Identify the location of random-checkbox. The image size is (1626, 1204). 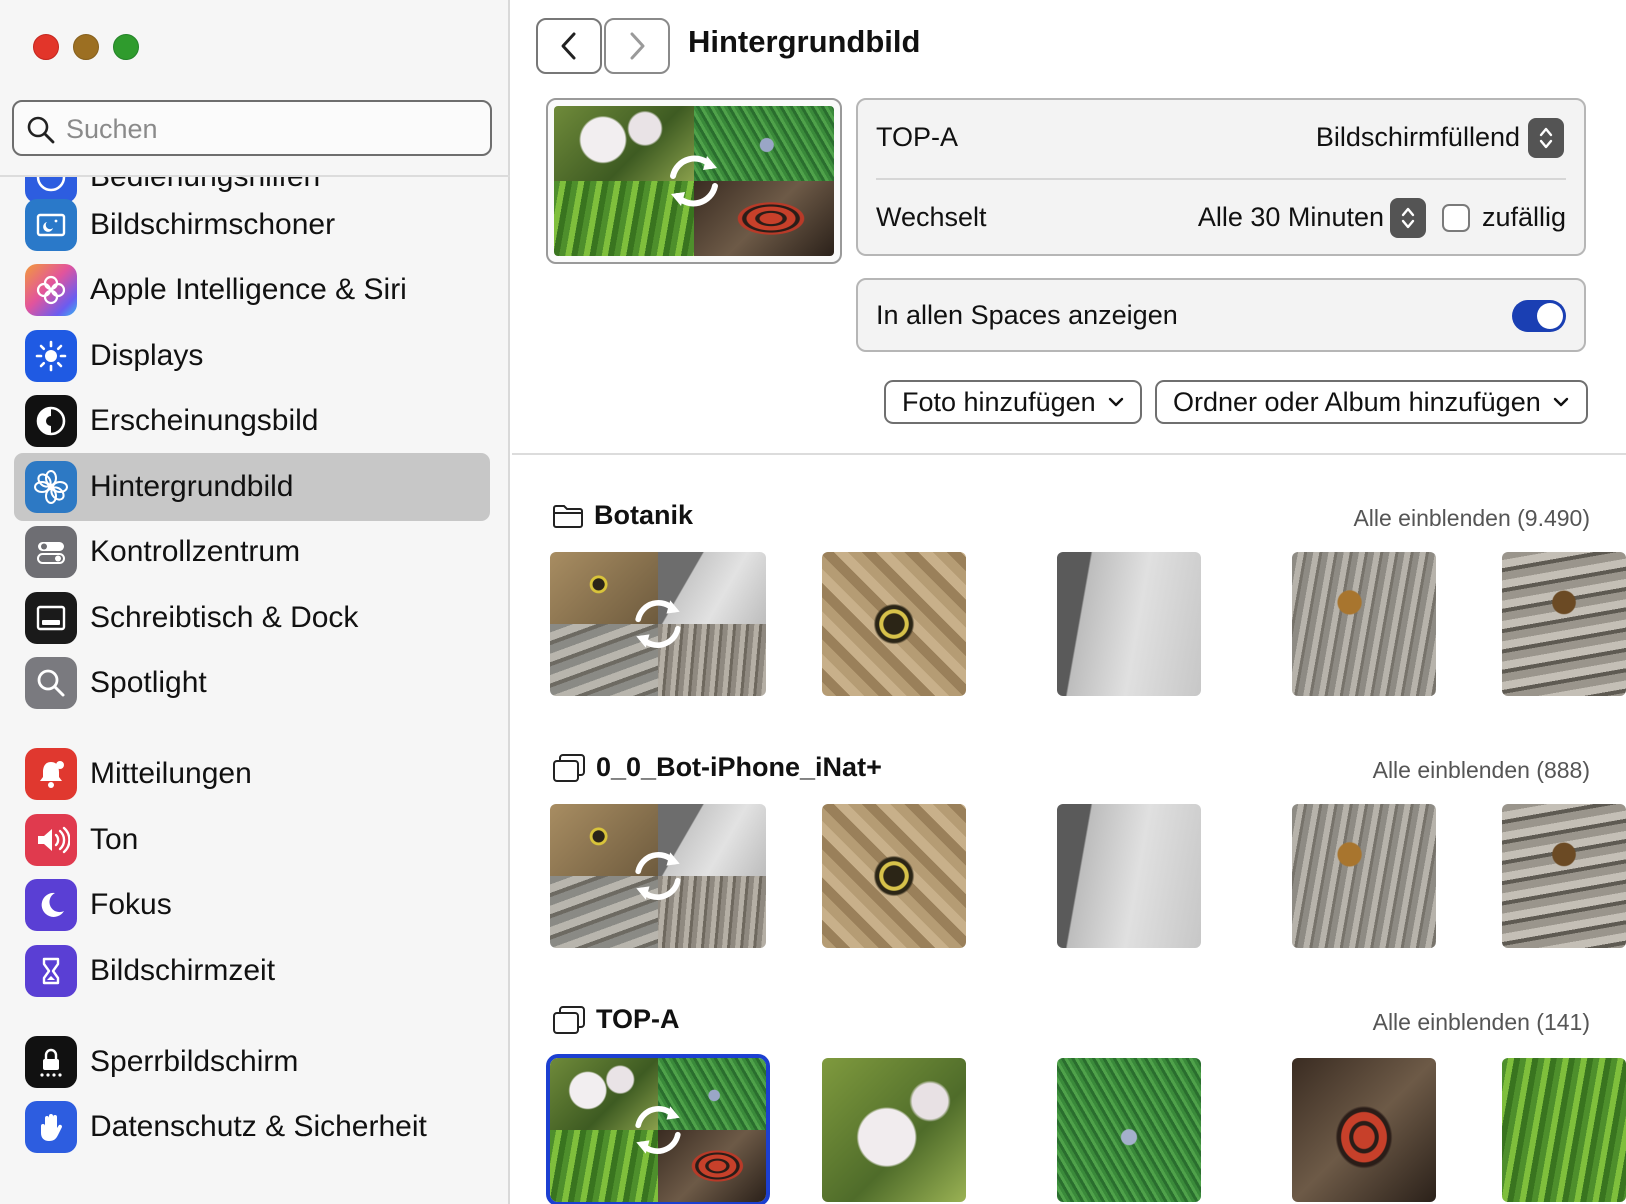
(1456, 218).